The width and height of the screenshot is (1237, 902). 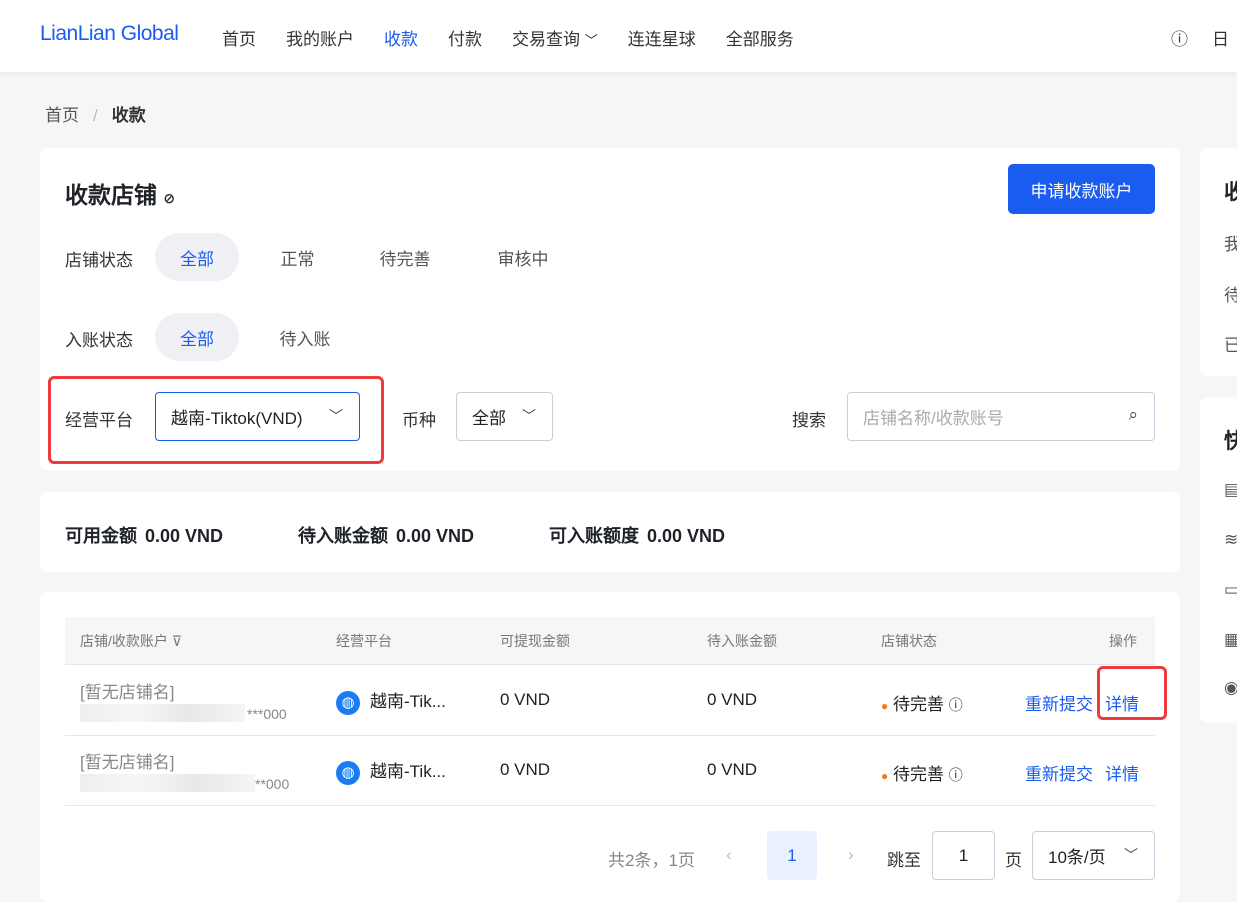 I want to click on nav-receive: 收款, so click(x=401, y=37).